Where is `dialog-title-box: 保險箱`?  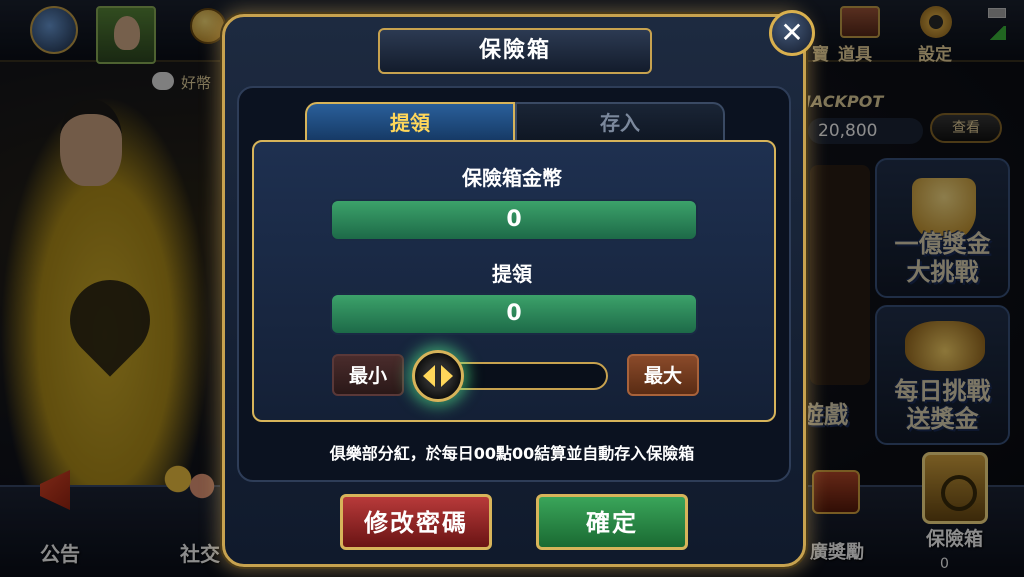
dialog-title-box: 保險箱 is located at coordinates (515, 51).